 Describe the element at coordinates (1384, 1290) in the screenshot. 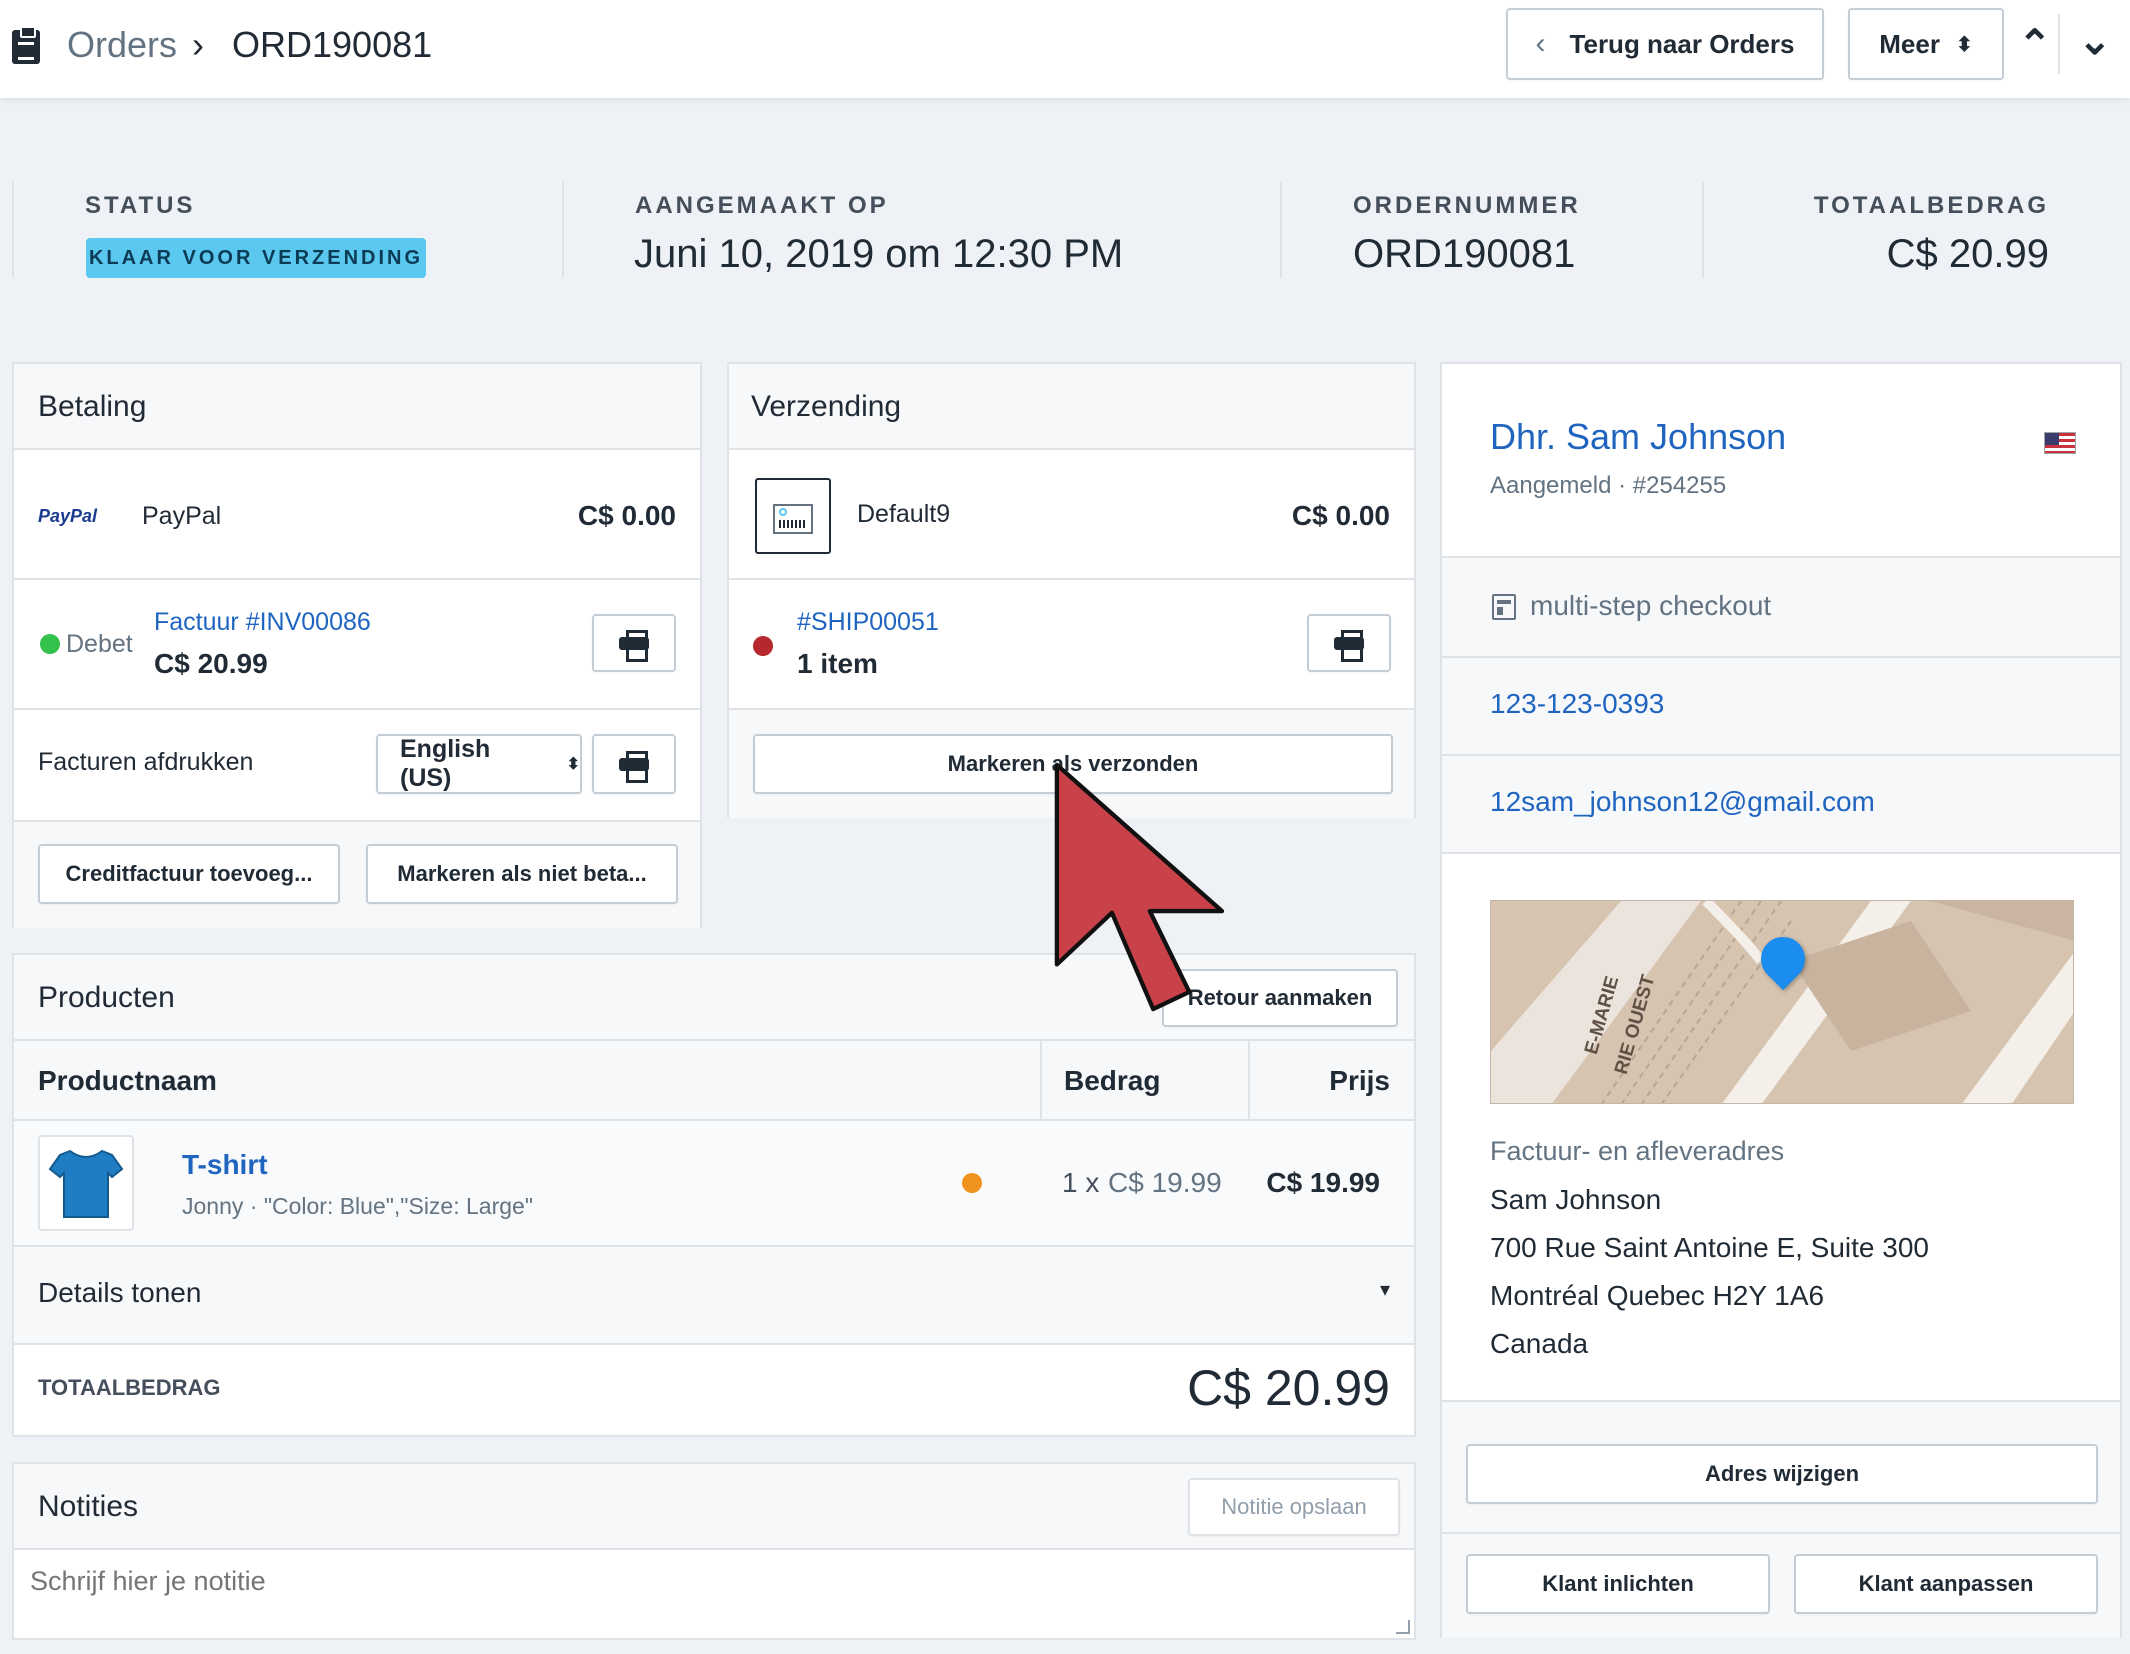

I see `caret-down-icon: ▾` at that location.